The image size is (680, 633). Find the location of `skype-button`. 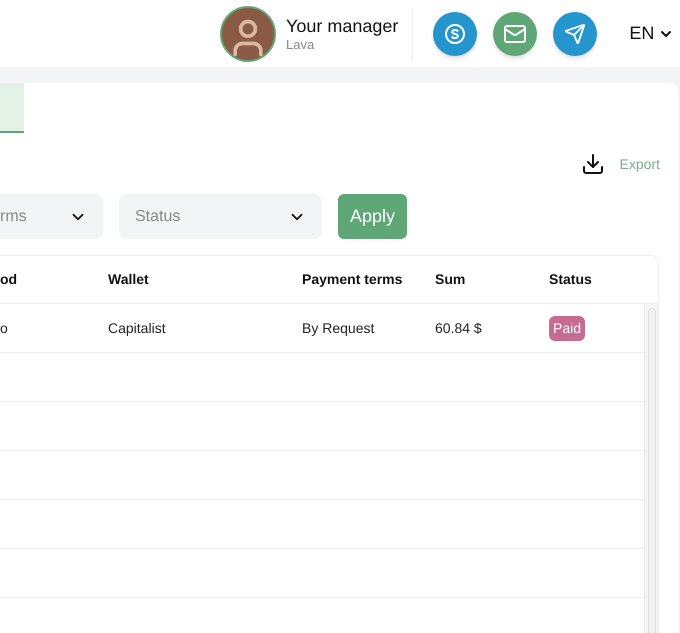

skype-button is located at coordinates (455, 34).